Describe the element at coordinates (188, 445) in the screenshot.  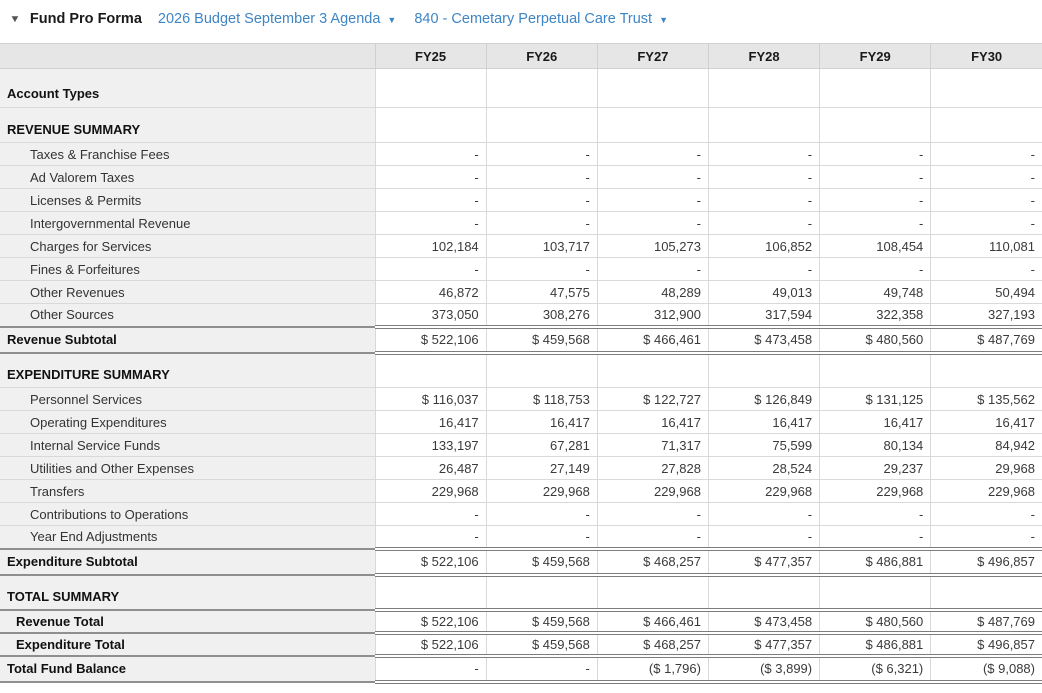
I see `row-label: Internal Service Funds` at that location.